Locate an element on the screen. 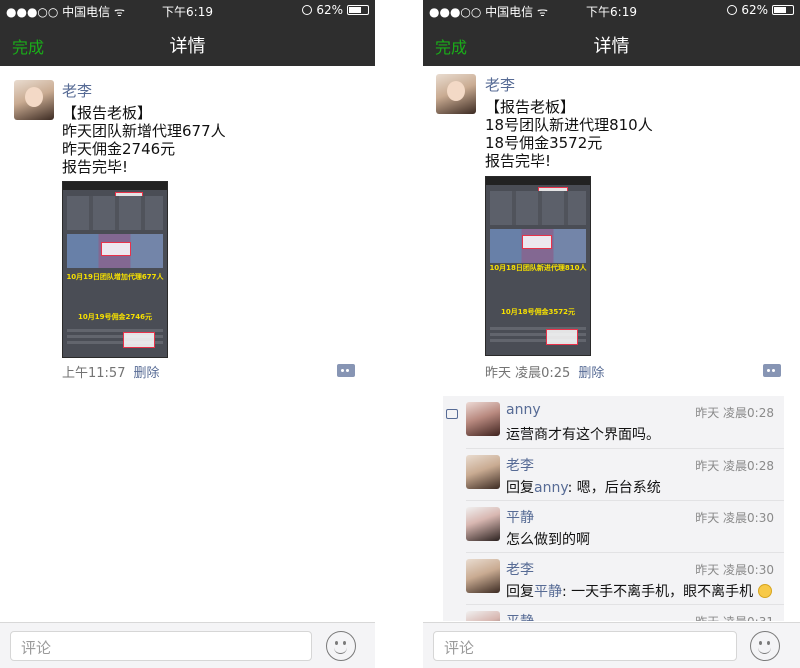 The height and width of the screenshot is (668, 800). commenter-name: anny is located at coordinates (523, 410).